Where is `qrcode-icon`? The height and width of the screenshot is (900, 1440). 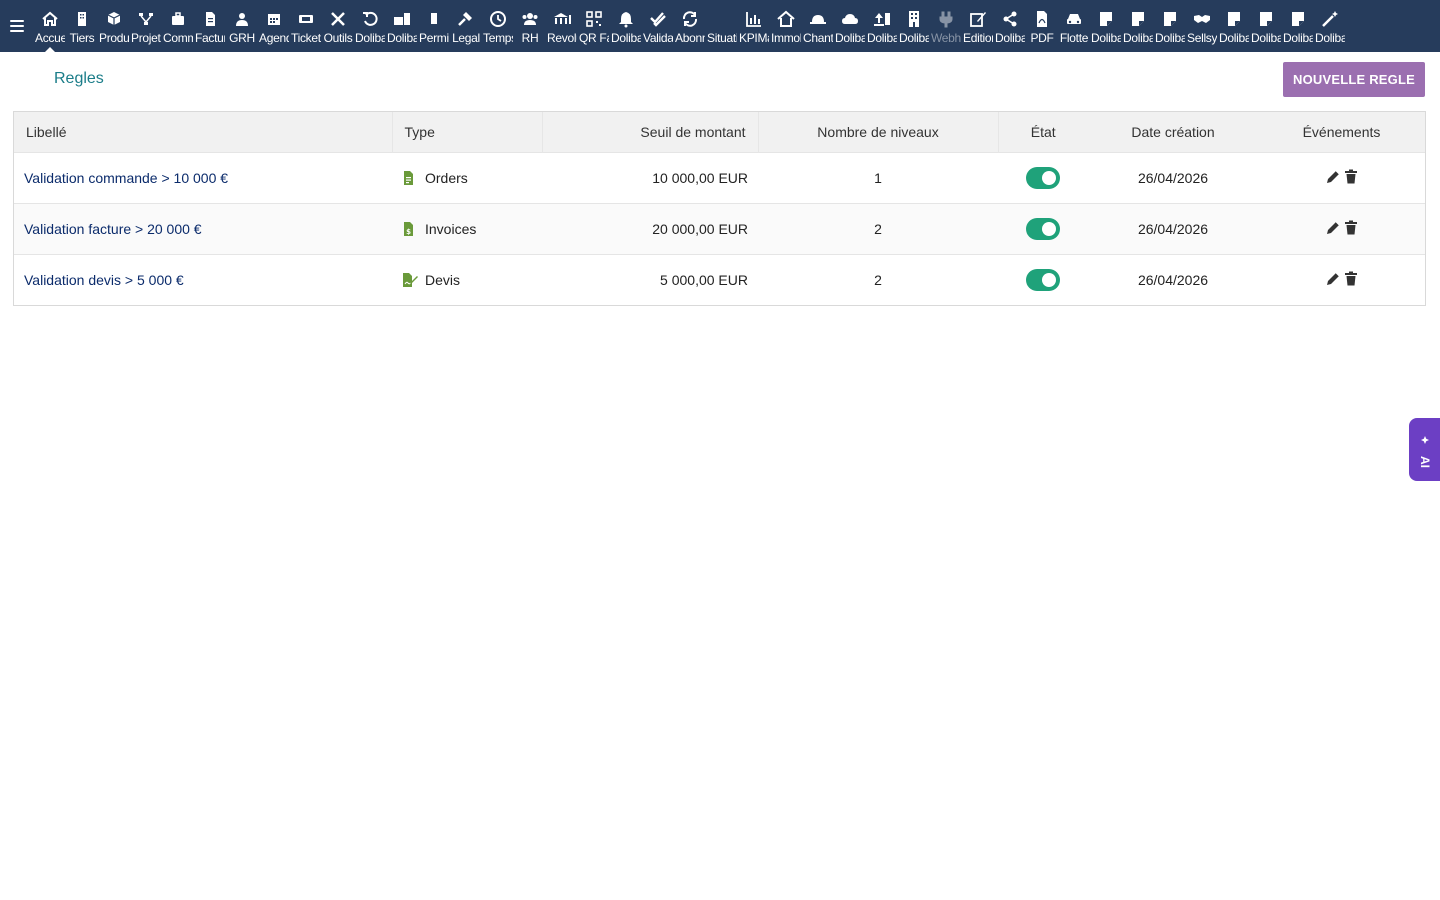 qrcode-icon is located at coordinates (594, 19).